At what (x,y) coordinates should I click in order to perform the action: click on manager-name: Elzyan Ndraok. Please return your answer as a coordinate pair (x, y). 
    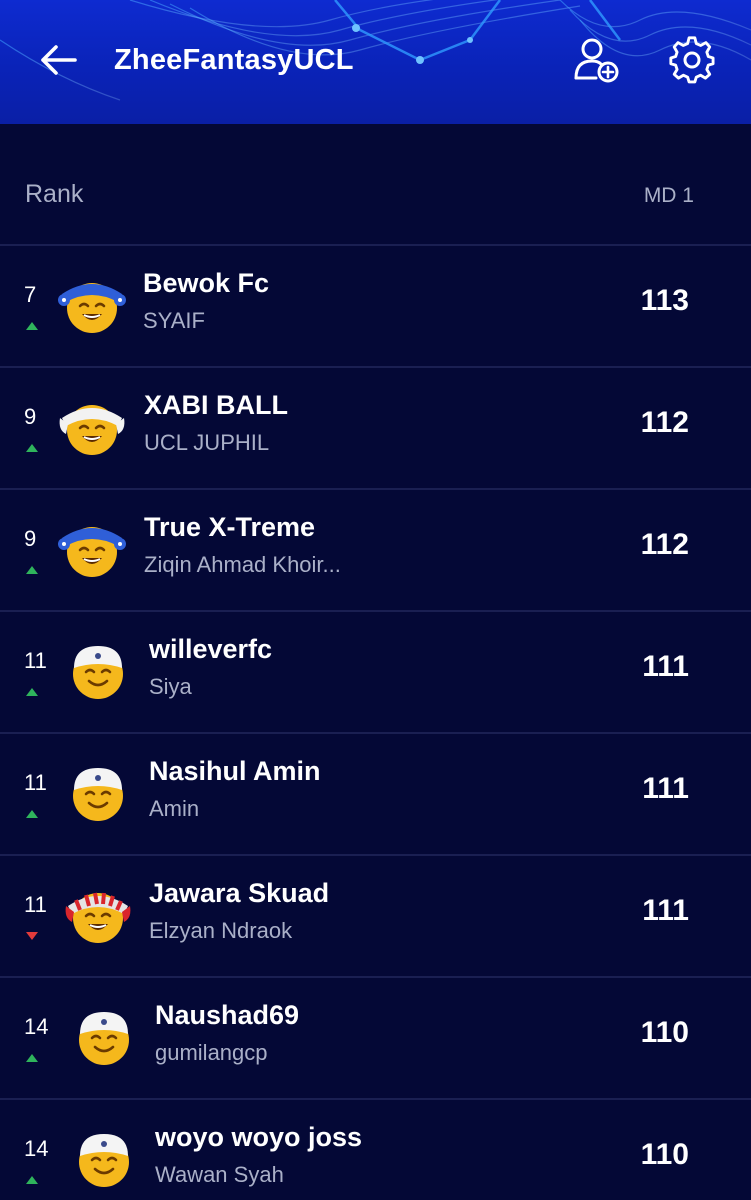
    Looking at the image, I should click on (221, 930).